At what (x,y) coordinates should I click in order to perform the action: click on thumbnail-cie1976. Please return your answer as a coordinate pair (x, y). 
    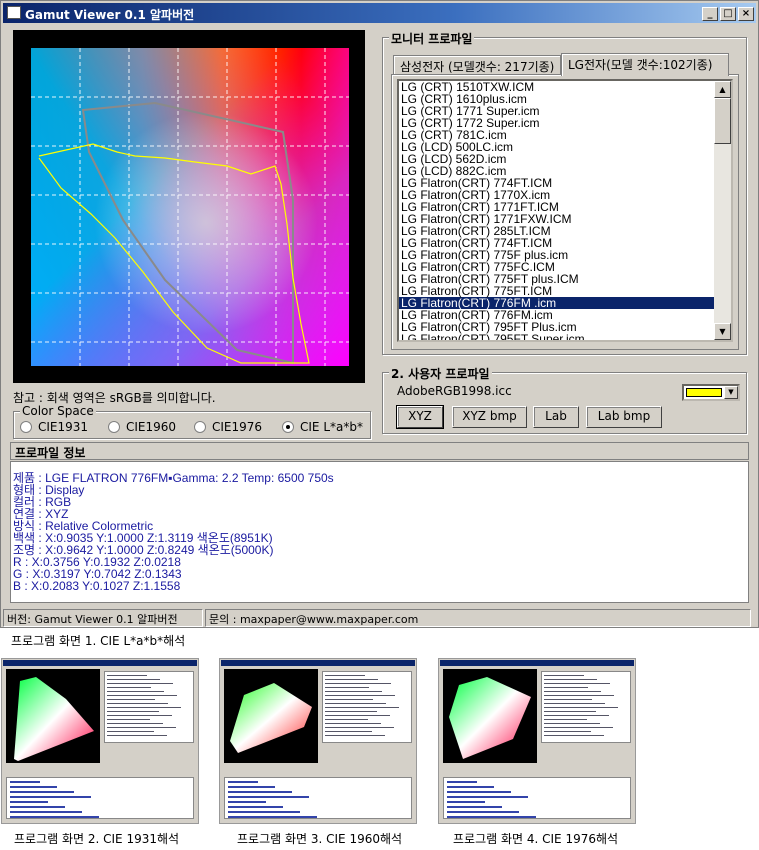
    Looking at the image, I should click on (537, 741).